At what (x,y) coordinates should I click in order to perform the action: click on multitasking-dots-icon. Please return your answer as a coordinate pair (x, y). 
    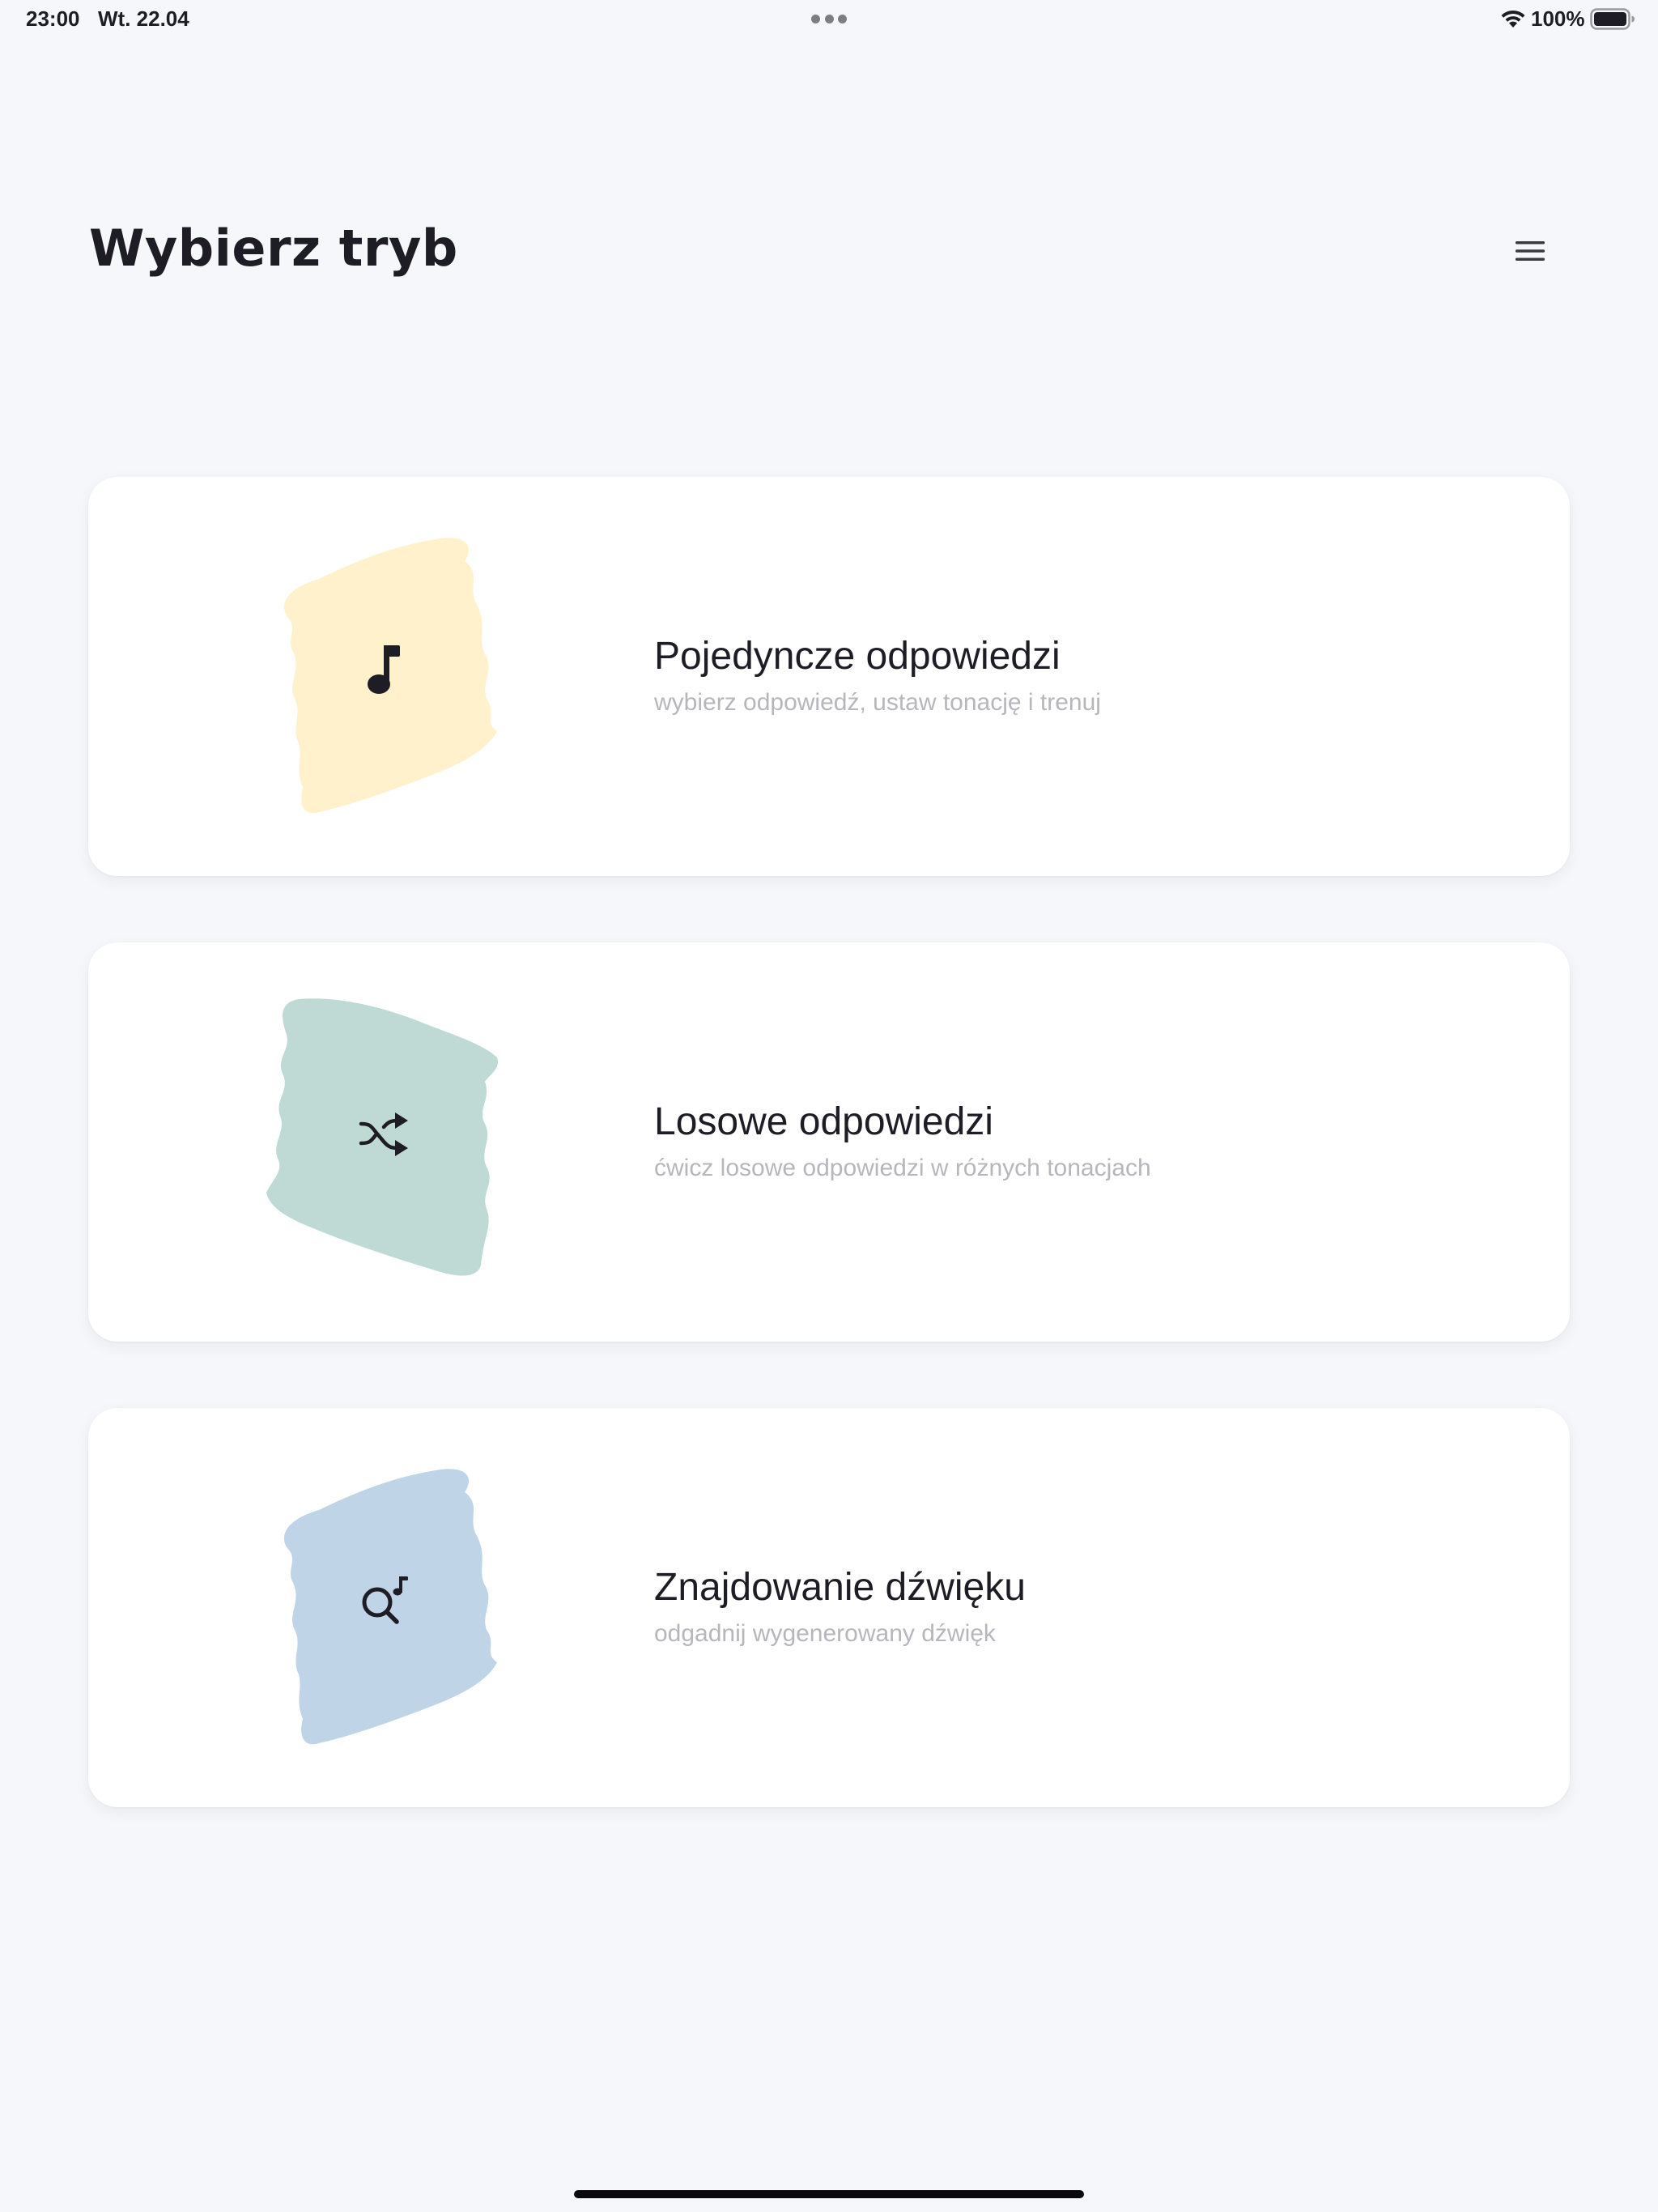
    Looking at the image, I should click on (829, 19).